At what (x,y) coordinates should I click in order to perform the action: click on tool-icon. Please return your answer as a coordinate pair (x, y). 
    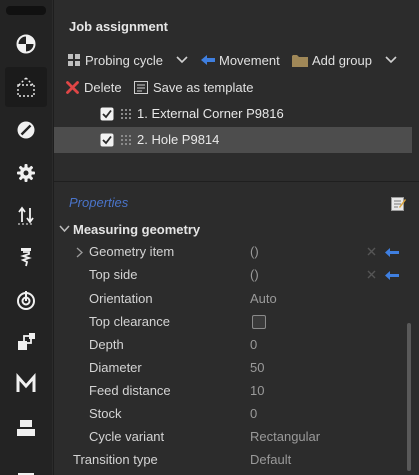
    Looking at the image, I should click on (26, 257).